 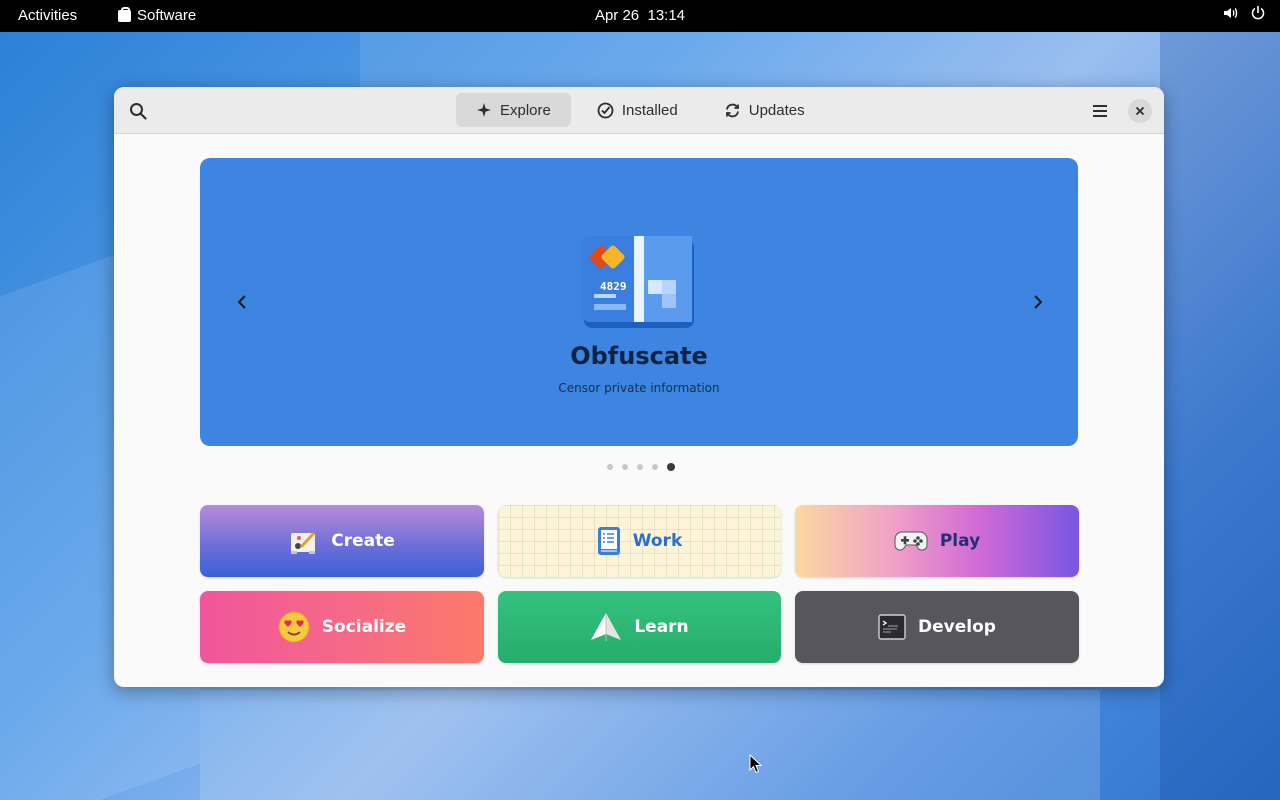 I want to click on sparkle-icon, so click(x=484, y=110).